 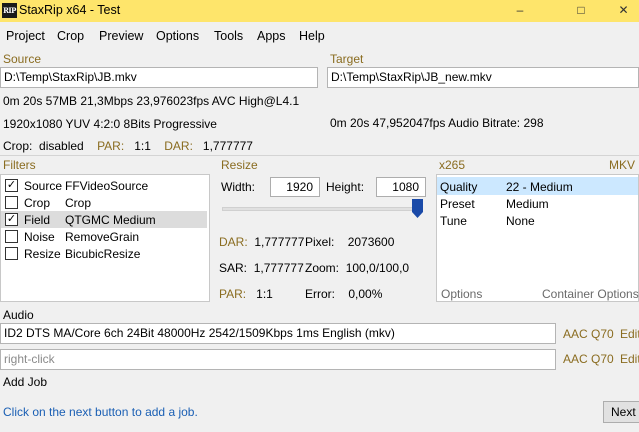 I want to click on menu-preview: Preview, so click(x=121, y=36).